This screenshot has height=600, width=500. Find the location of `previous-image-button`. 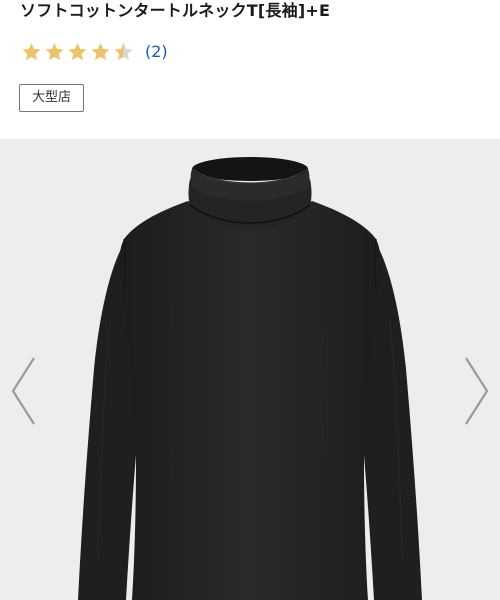

previous-image-button is located at coordinates (23, 391).